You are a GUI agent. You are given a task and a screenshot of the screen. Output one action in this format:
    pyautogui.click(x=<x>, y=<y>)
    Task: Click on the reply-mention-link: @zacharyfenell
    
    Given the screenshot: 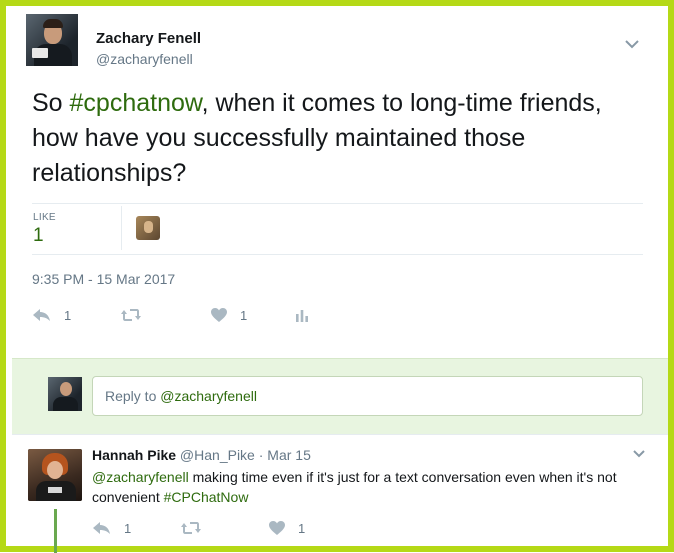 What is the action you would take?
    pyautogui.click(x=140, y=477)
    